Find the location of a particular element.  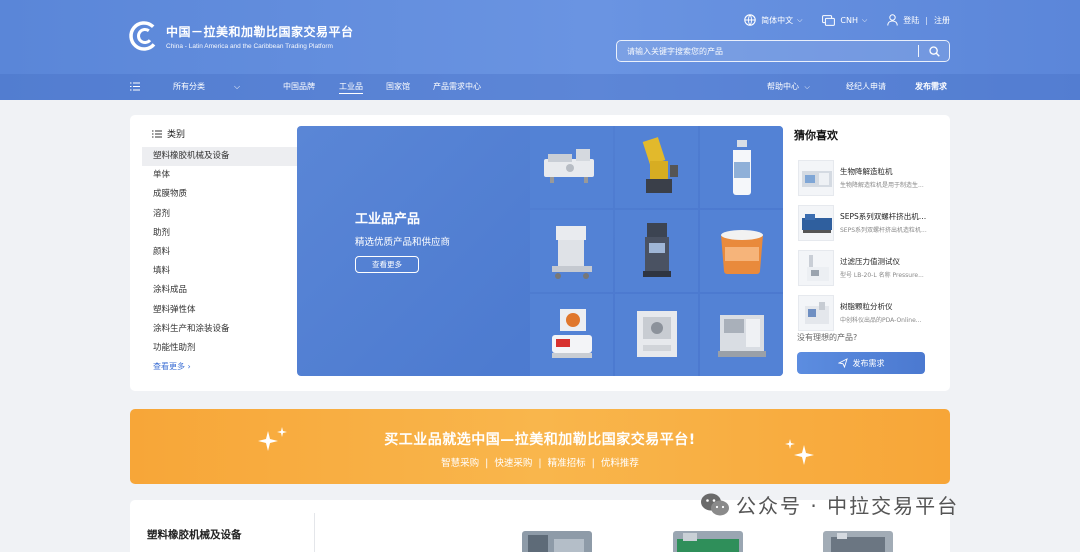

register-link: 注册 is located at coordinates (942, 20).